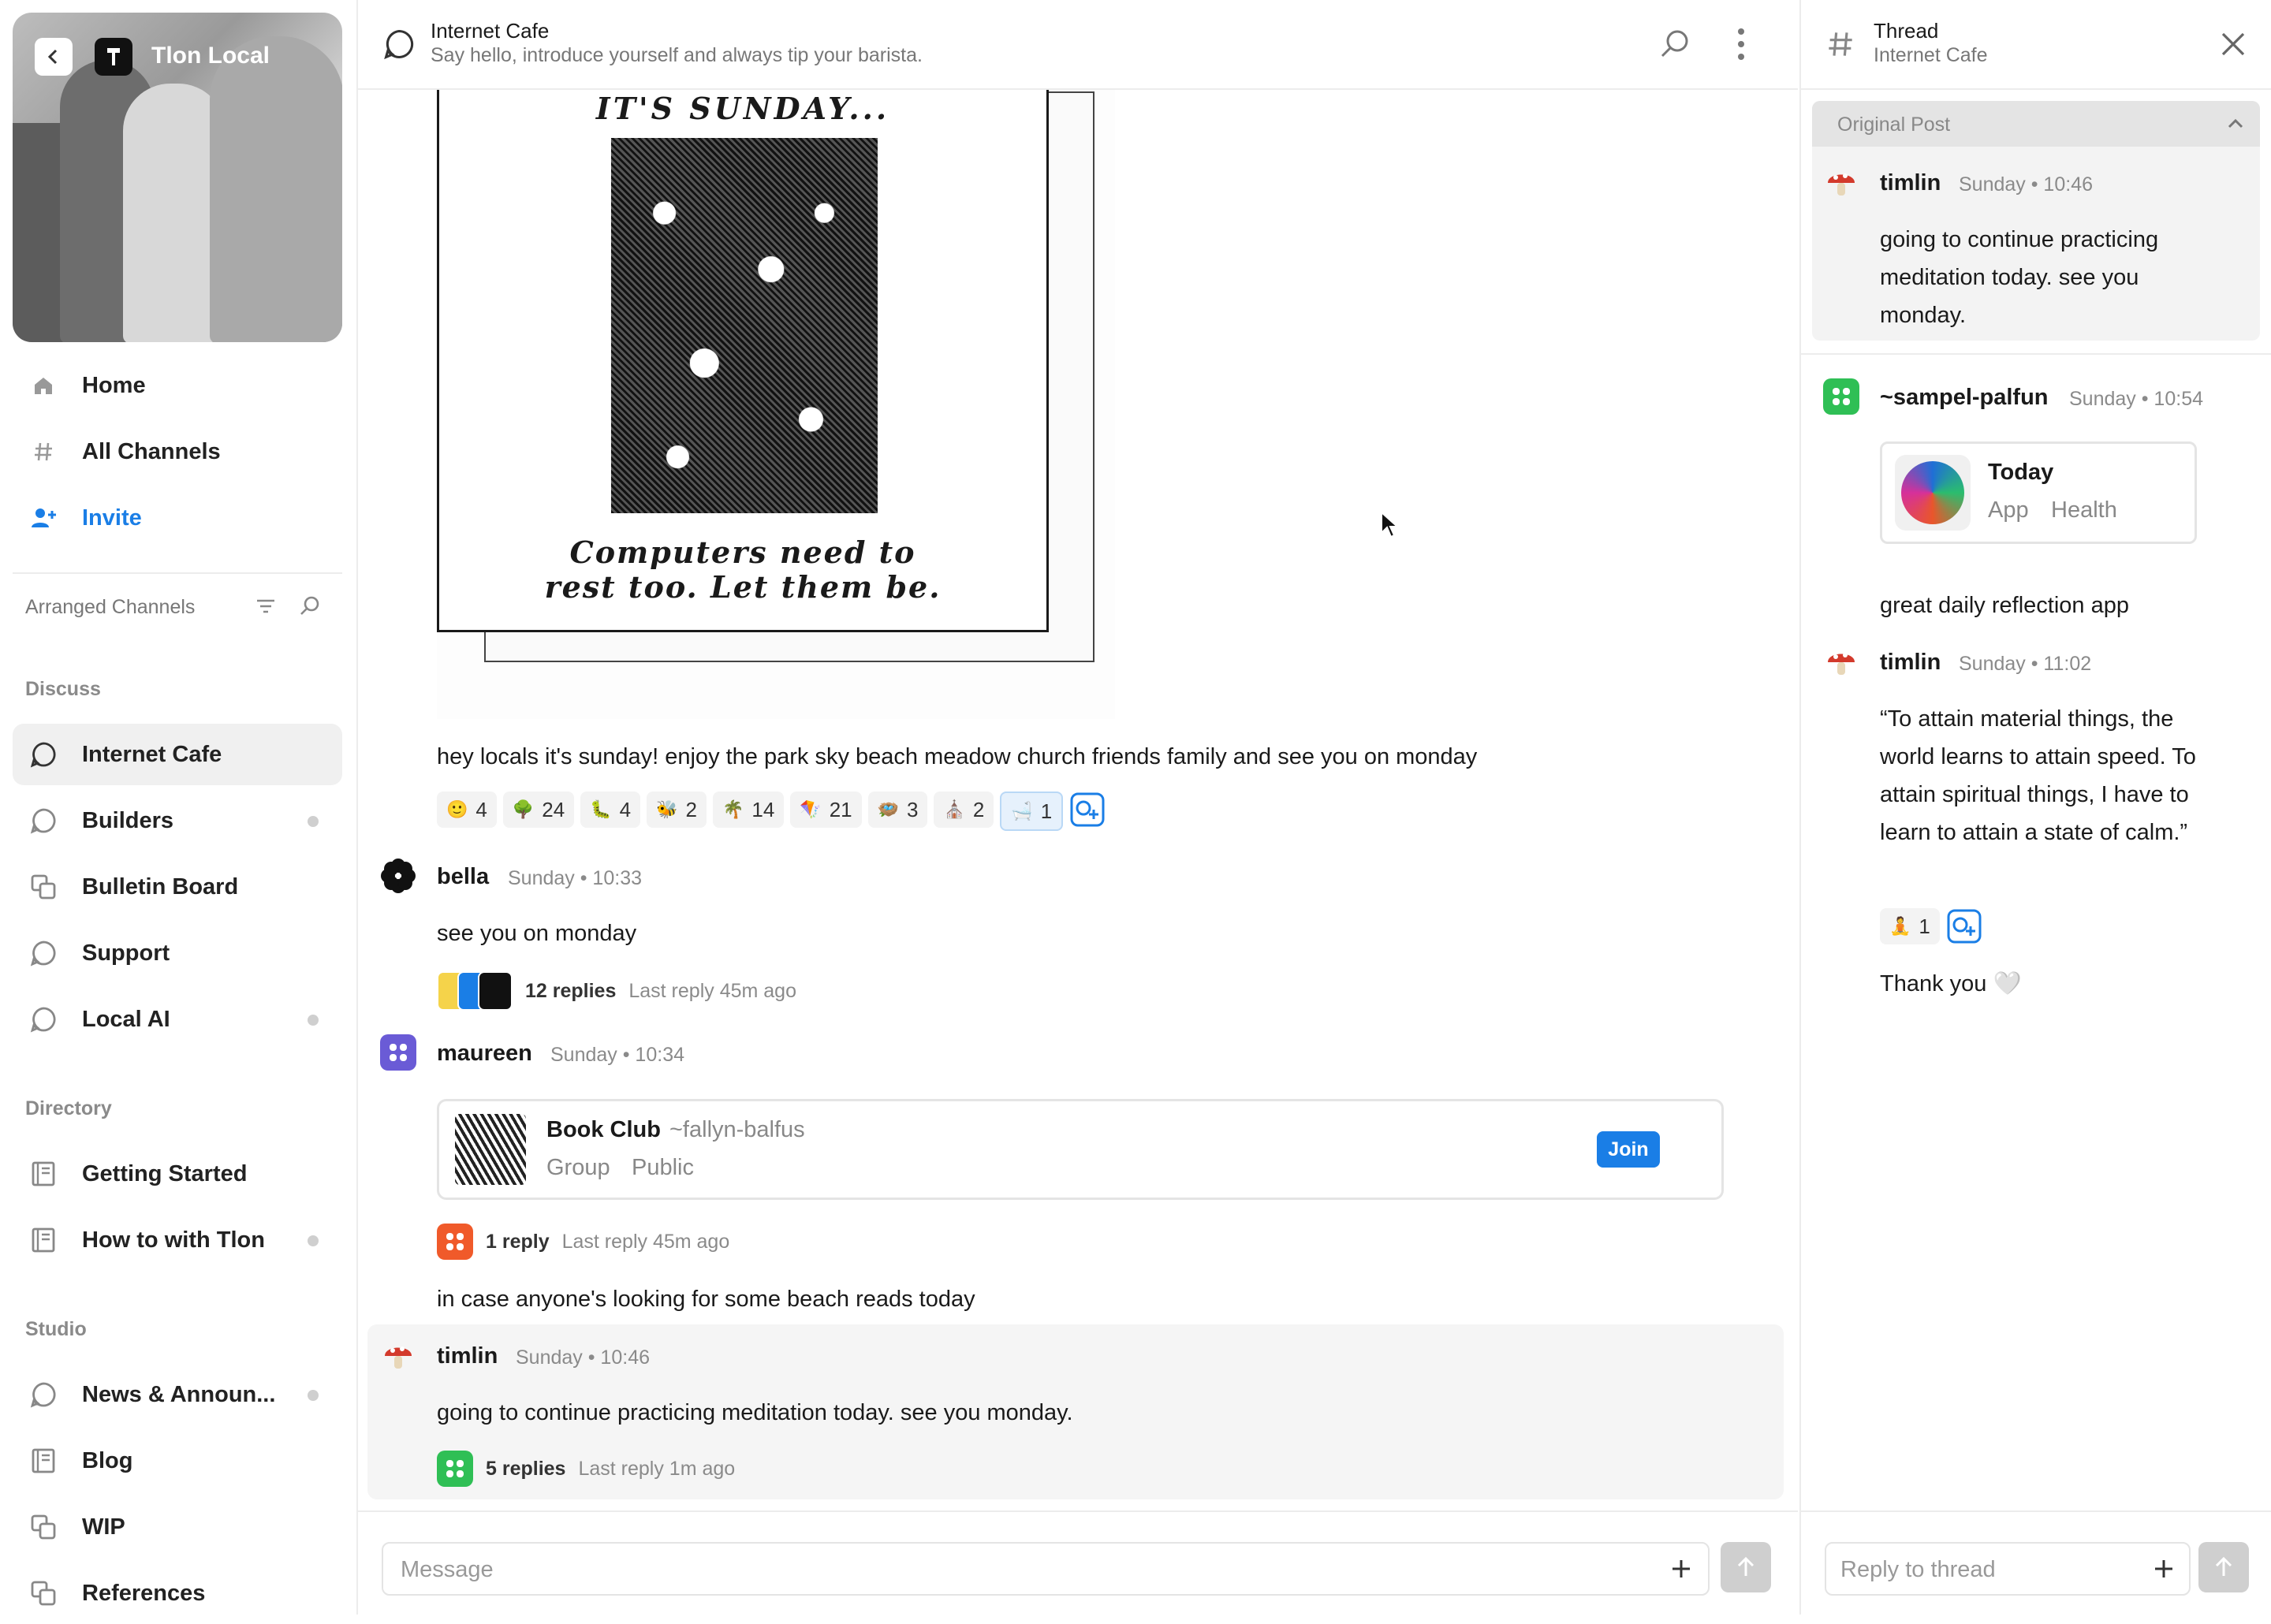 The image size is (2271, 1624). What do you see at coordinates (310, 608) in the screenshot?
I see `search-channels-icon` at bounding box center [310, 608].